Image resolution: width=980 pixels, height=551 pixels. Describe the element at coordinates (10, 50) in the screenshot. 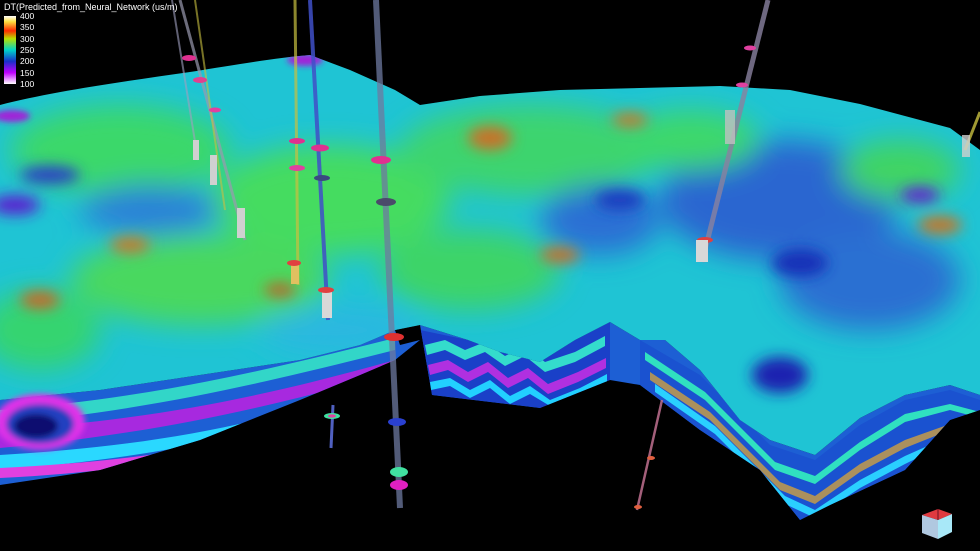

I see `legend-color-bar` at that location.